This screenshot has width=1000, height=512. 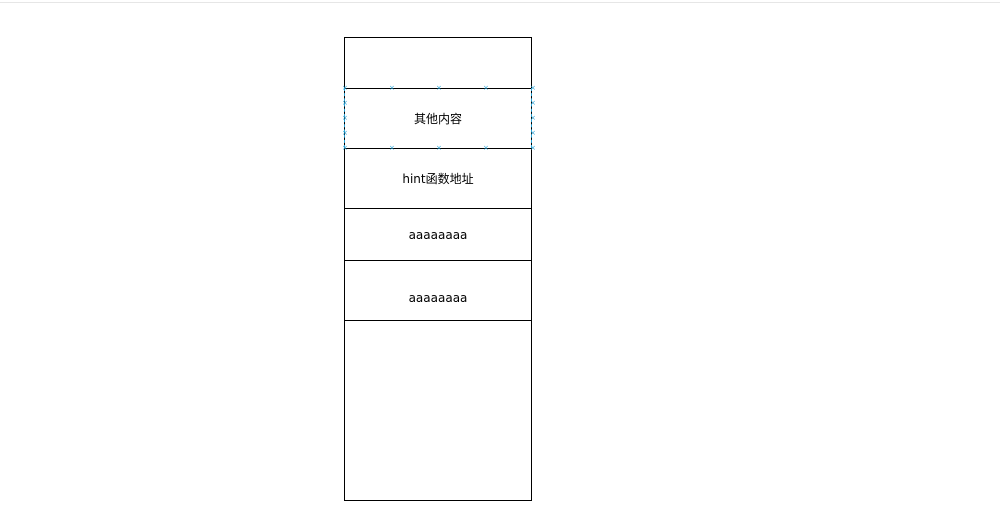 I want to click on stack-cell-hint-address: hint函数地址, so click(x=438, y=179).